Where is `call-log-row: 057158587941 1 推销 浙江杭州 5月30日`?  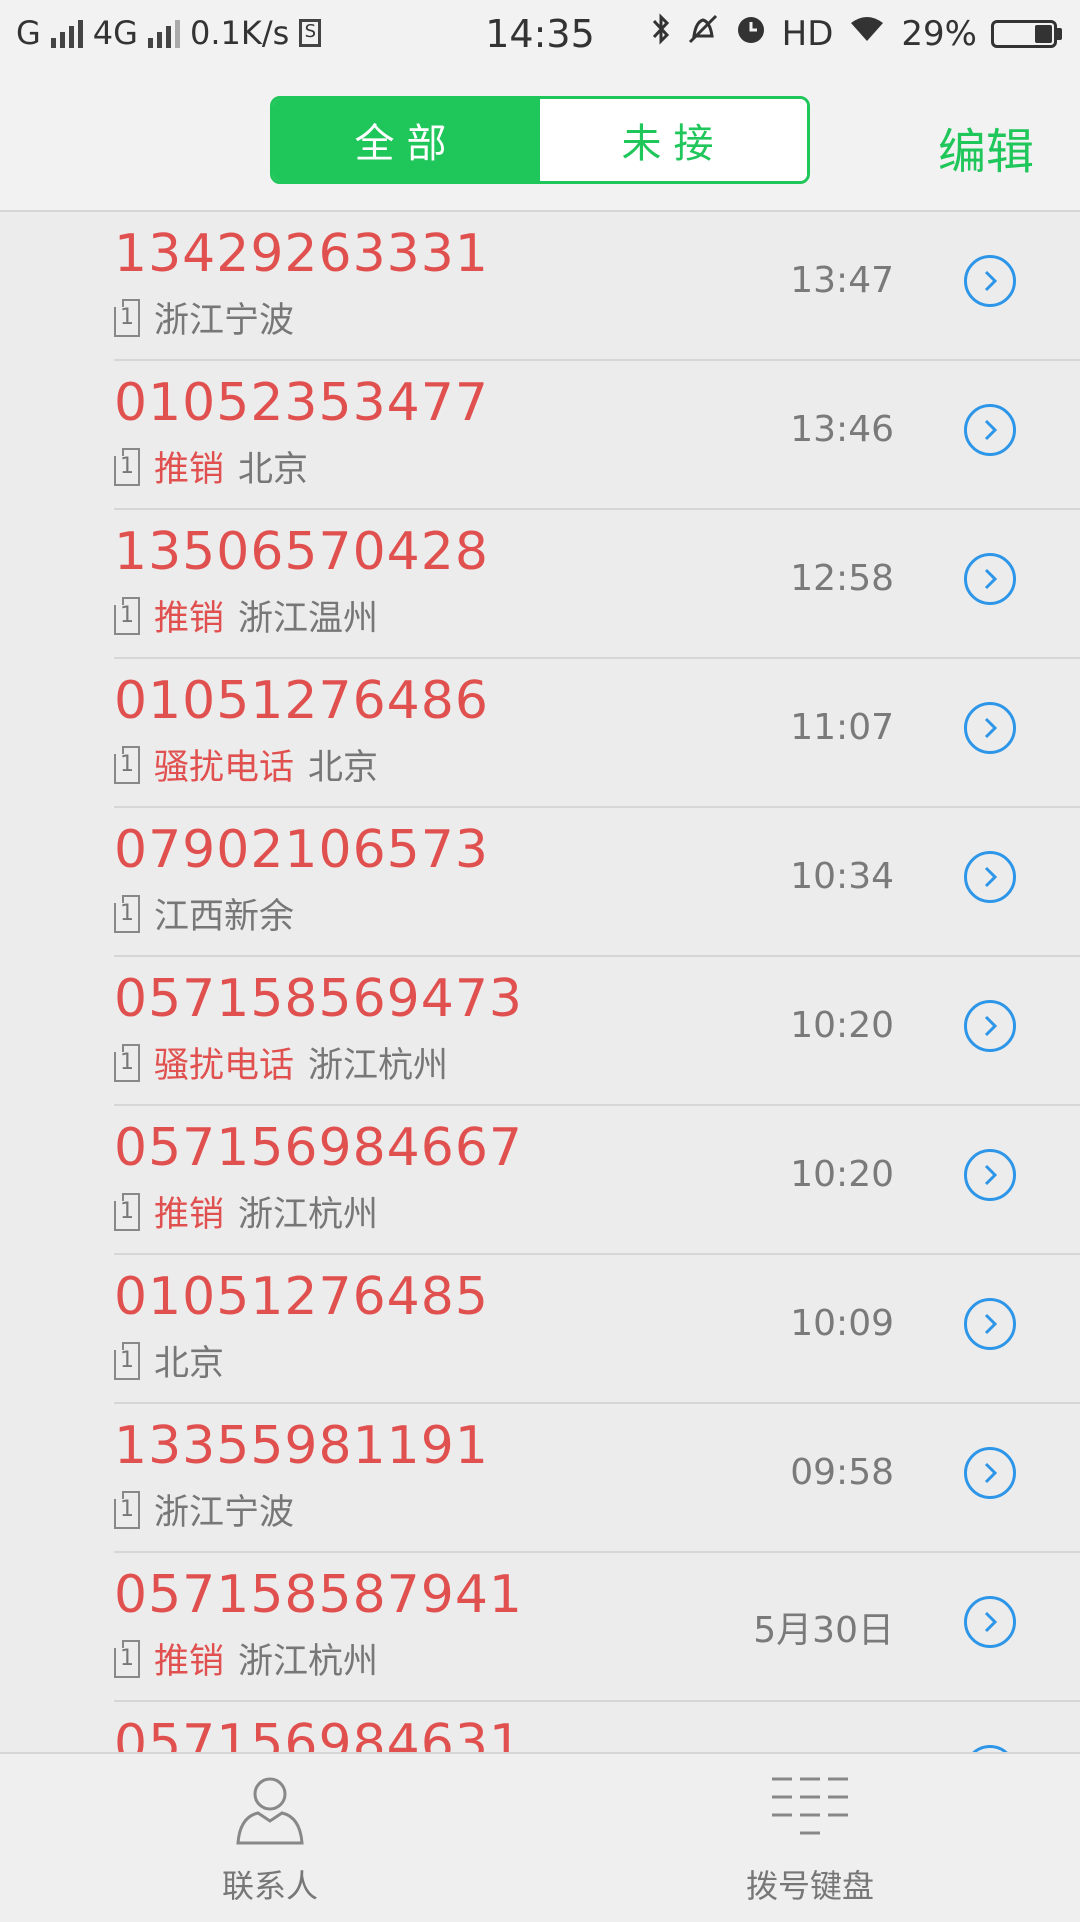 call-log-row: 057158587941 1 推销 浙江杭州 5月30日 is located at coordinates (597, 1627).